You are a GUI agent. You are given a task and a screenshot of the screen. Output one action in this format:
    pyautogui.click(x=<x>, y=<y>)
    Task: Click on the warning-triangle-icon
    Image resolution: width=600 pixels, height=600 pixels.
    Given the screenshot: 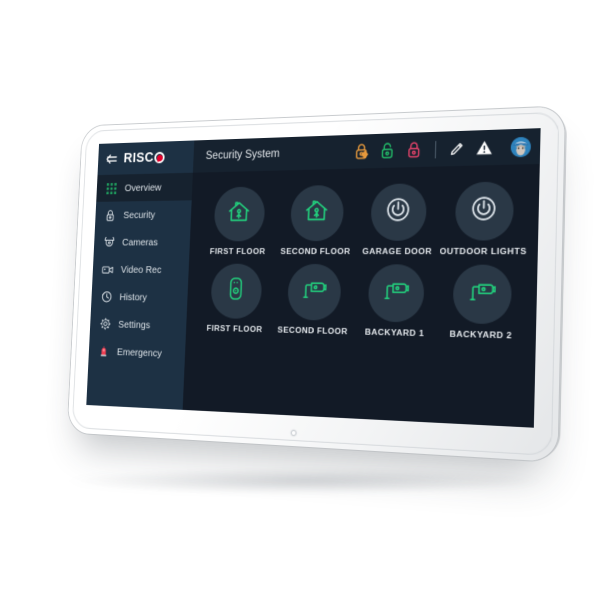 What is the action you would take?
    pyautogui.click(x=484, y=147)
    